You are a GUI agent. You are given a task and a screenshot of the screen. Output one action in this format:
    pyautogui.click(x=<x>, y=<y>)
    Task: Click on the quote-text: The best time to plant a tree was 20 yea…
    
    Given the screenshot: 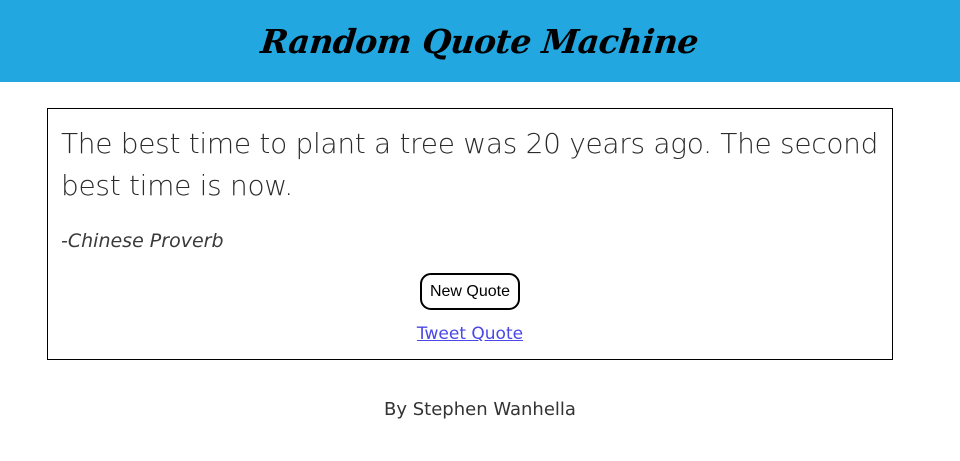 What is the action you would take?
    pyautogui.click(x=470, y=164)
    